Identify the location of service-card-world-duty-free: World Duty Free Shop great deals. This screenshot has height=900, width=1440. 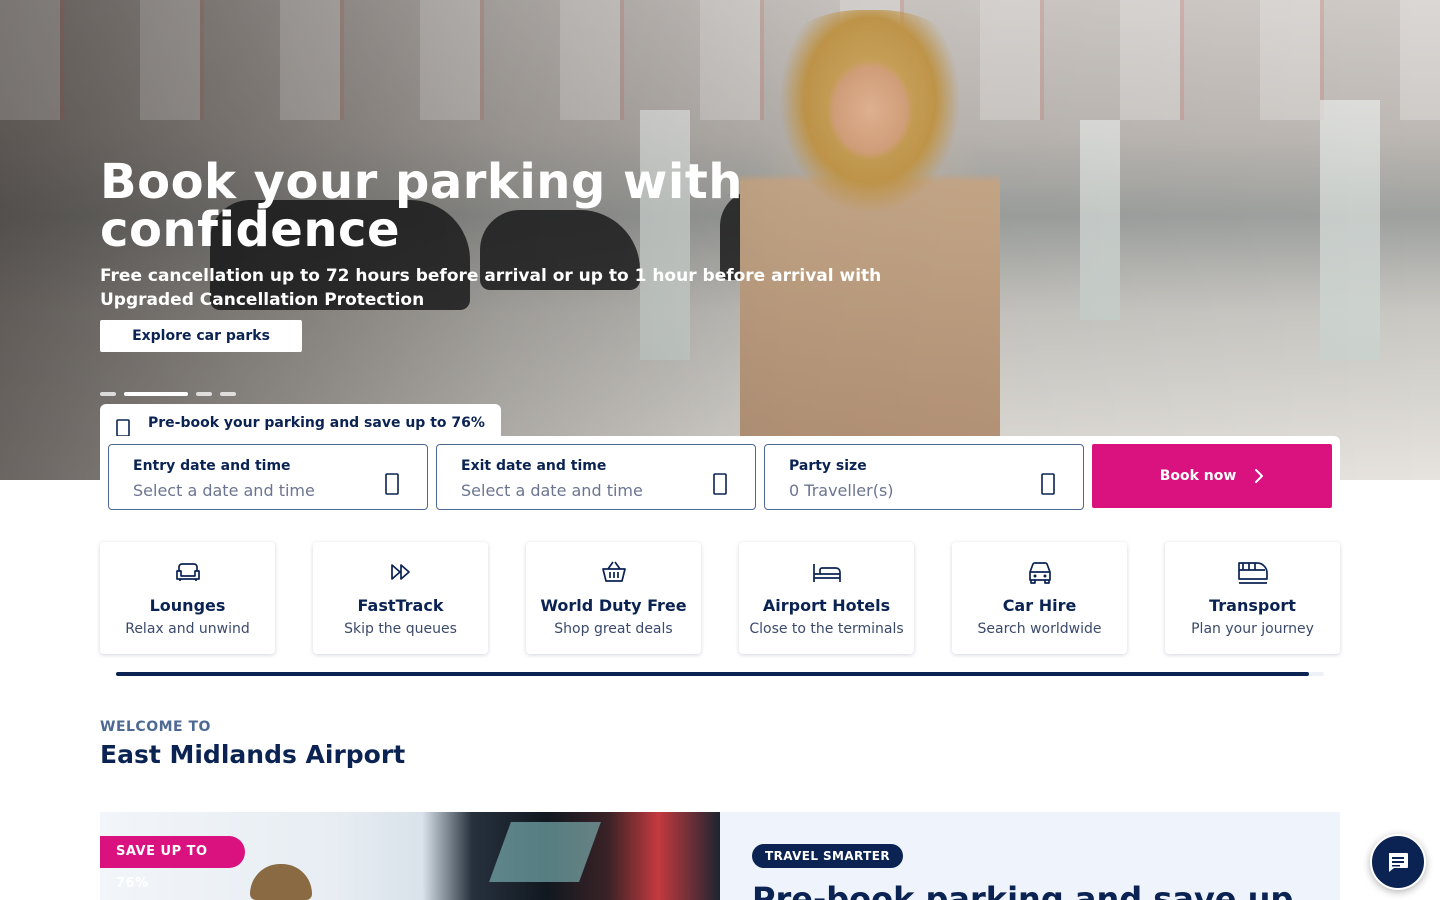
(613, 598).